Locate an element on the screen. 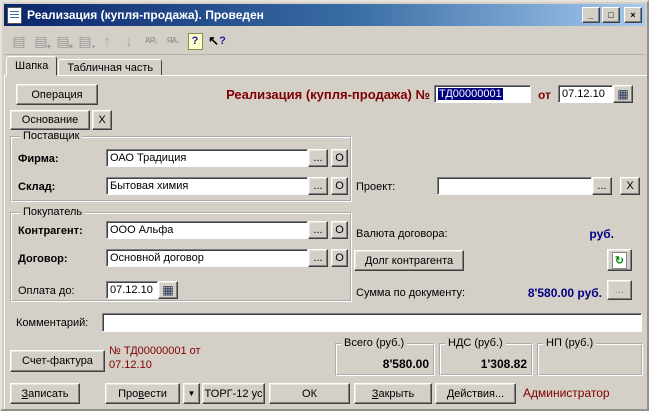 Image resolution: width=649 pixels, height=411 pixels. invoice-button: Счет-фактура is located at coordinates (57, 361).